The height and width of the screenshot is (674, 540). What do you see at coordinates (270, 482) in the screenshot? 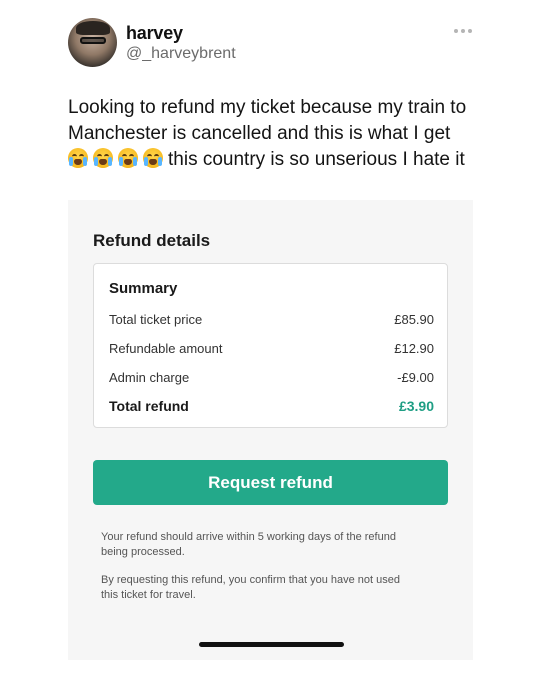
I see `request-refund-button: Request refund` at bounding box center [270, 482].